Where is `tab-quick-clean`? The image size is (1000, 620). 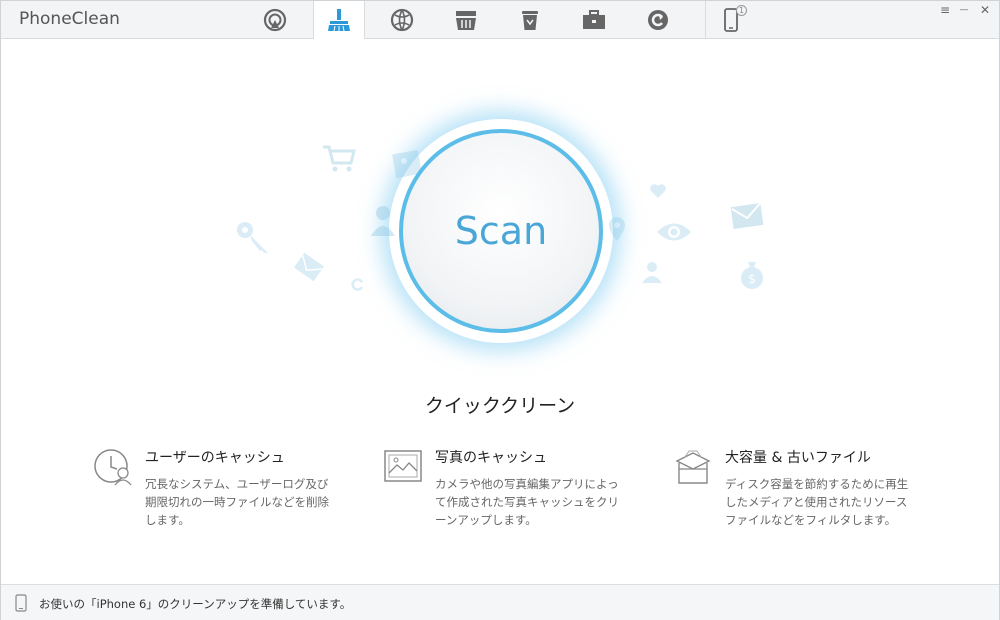
tab-quick-clean is located at coordinates (339, 20).